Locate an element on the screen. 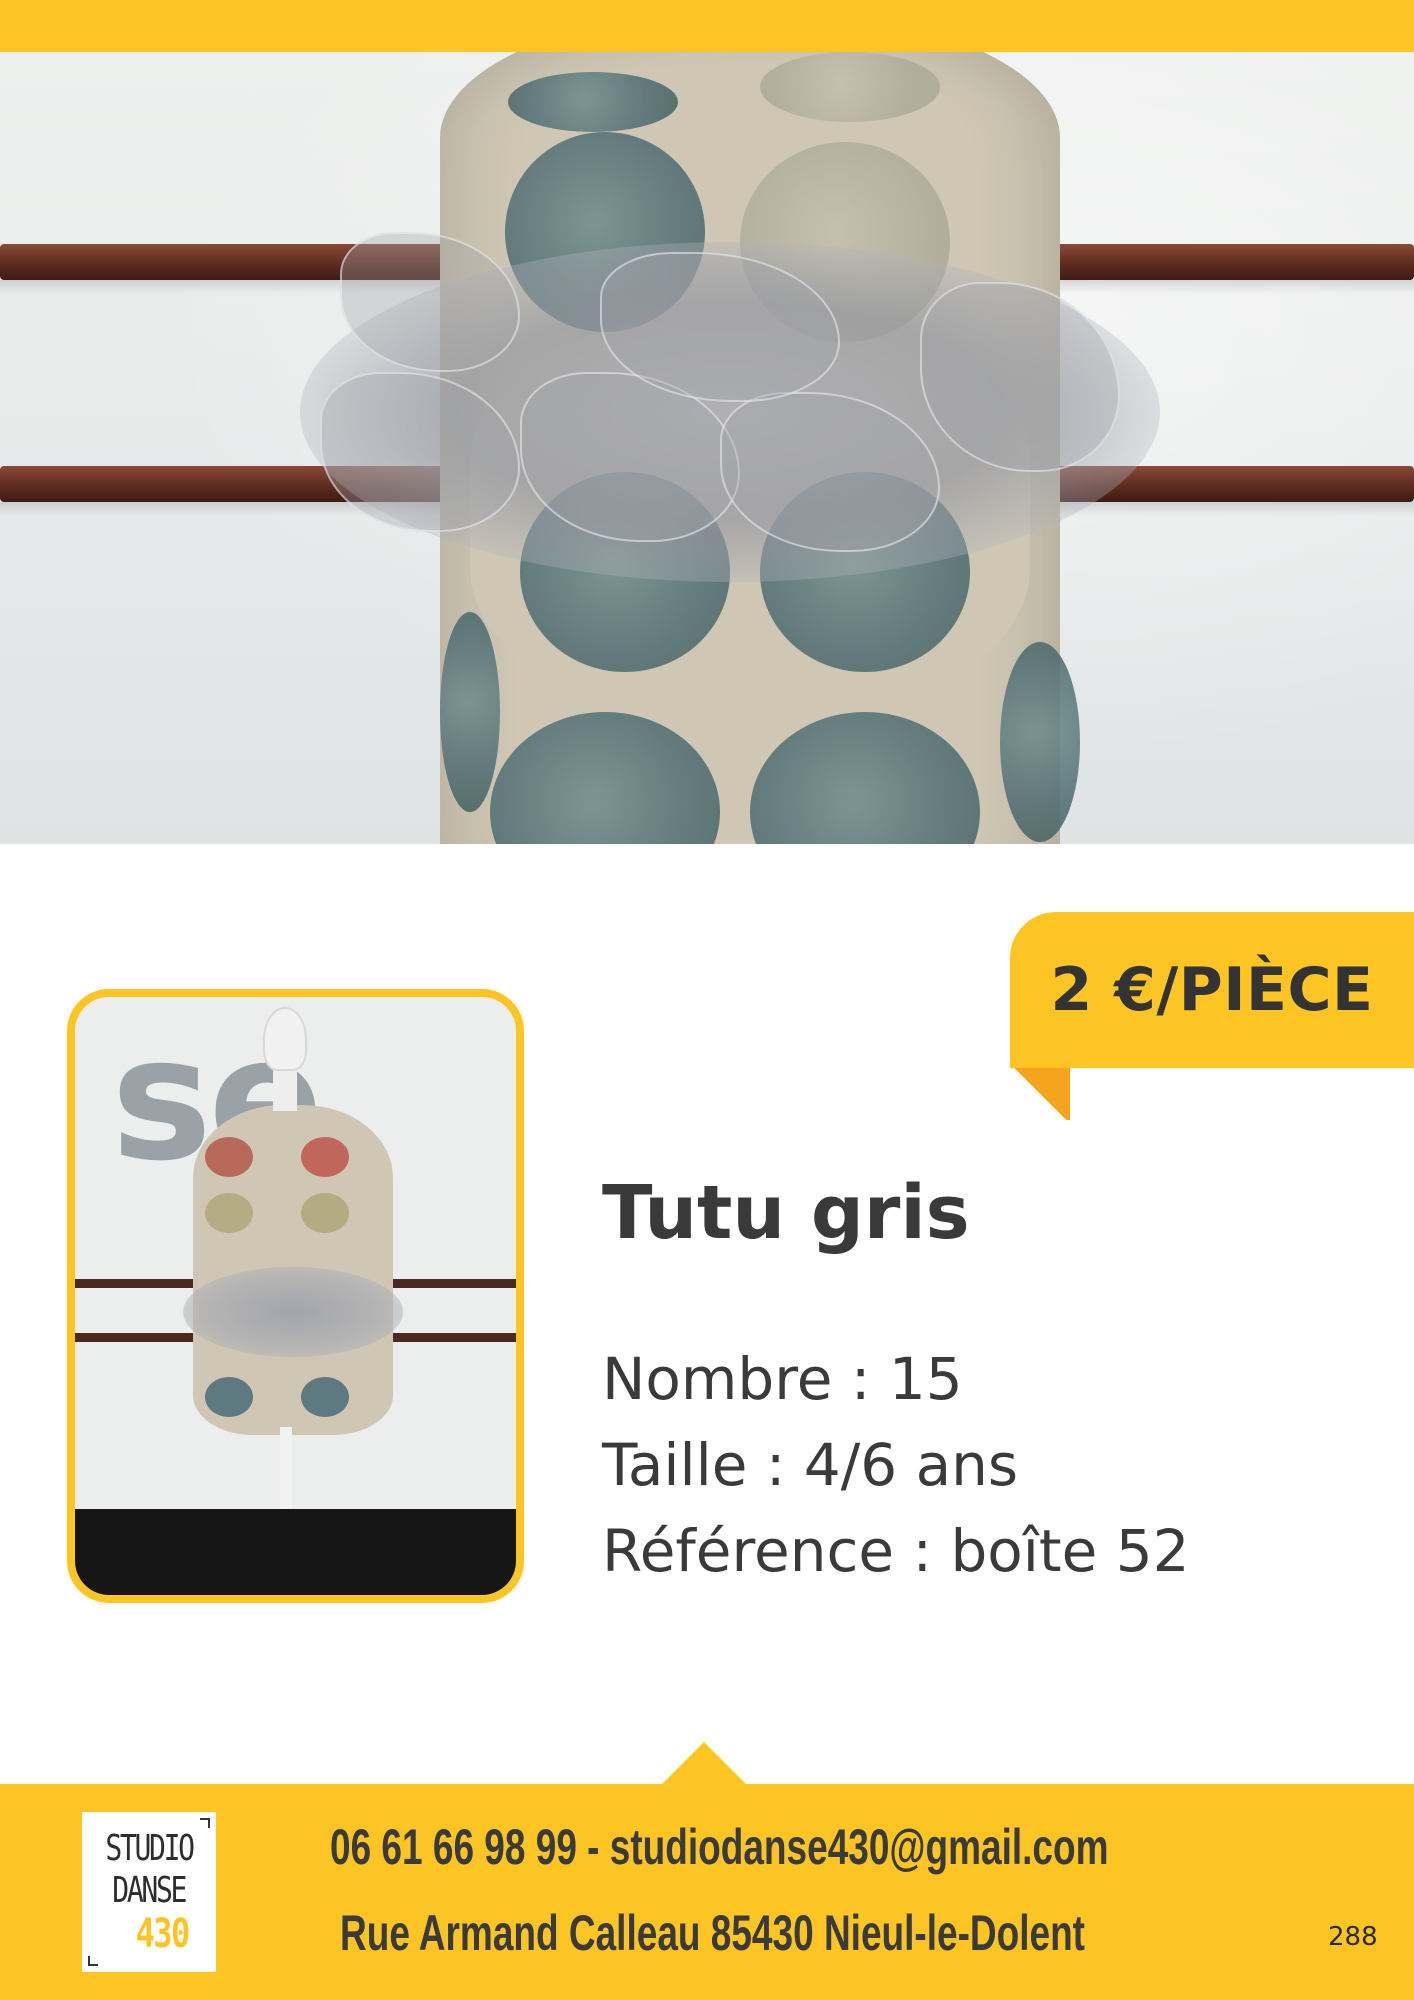  logo-line-danse: DANSE is located at coordinates (150, 1890).